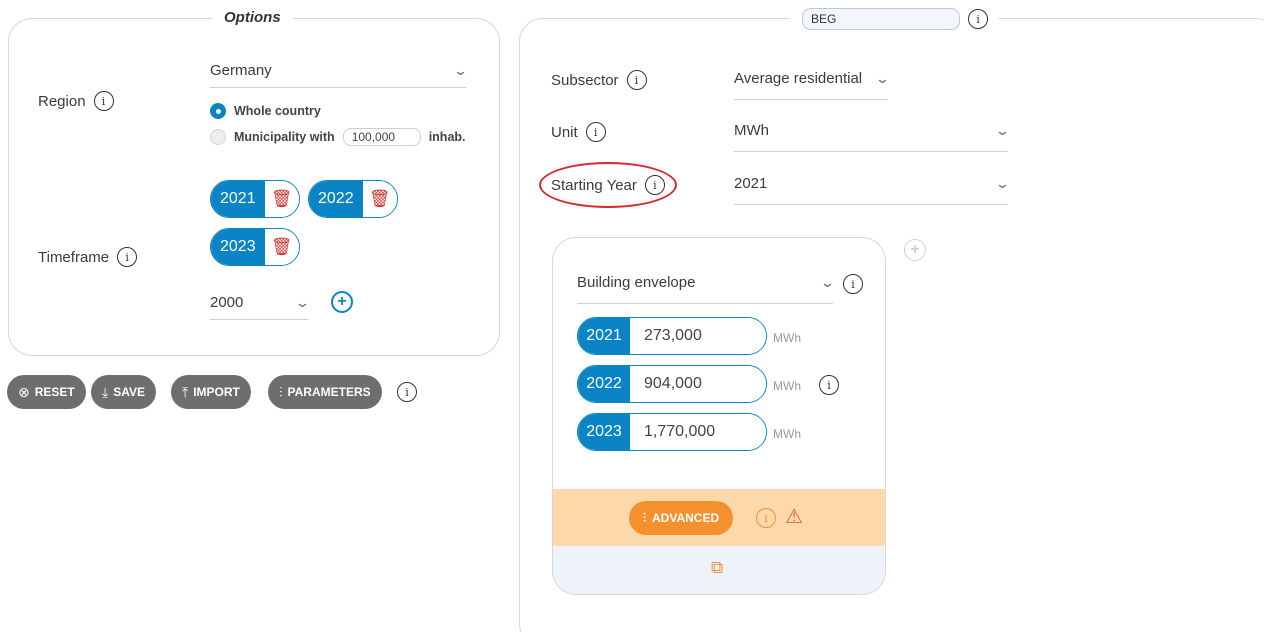 This screenshot has width=1264, height=632. What do you see at coordinates (185, 391) in the screenshot?
I see `upload-icon: ⤒` at bounding box center [185, 391].